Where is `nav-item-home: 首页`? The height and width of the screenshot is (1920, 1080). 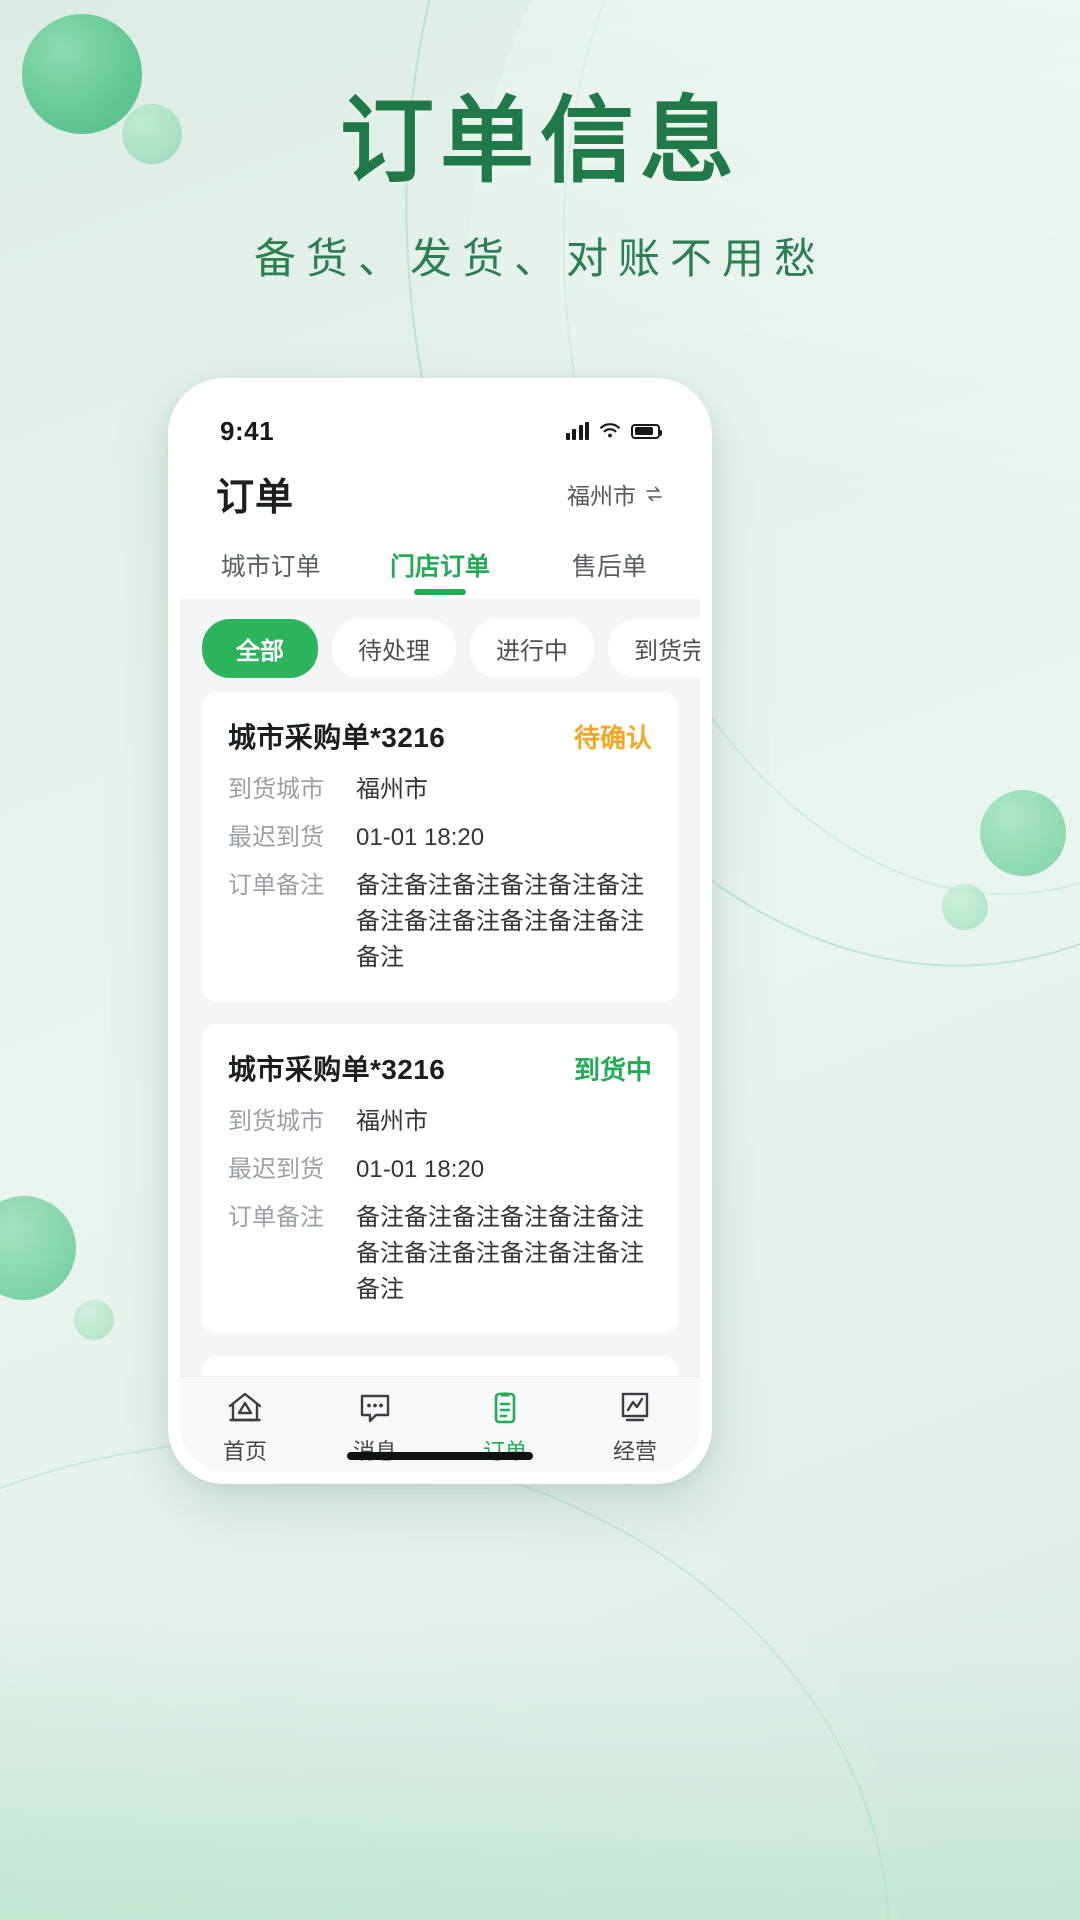 nav-item-home: 首页 is located at coordinates (245, 1427).